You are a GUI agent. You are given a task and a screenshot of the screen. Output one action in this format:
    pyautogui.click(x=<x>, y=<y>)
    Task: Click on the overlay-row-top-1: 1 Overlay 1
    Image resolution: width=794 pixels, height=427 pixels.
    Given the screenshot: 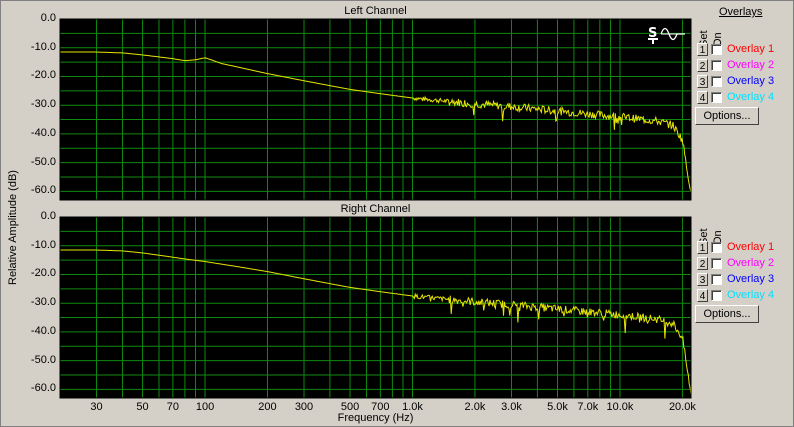 What is the action you would take?
    pyautogui.click(x=735, y=49)
    